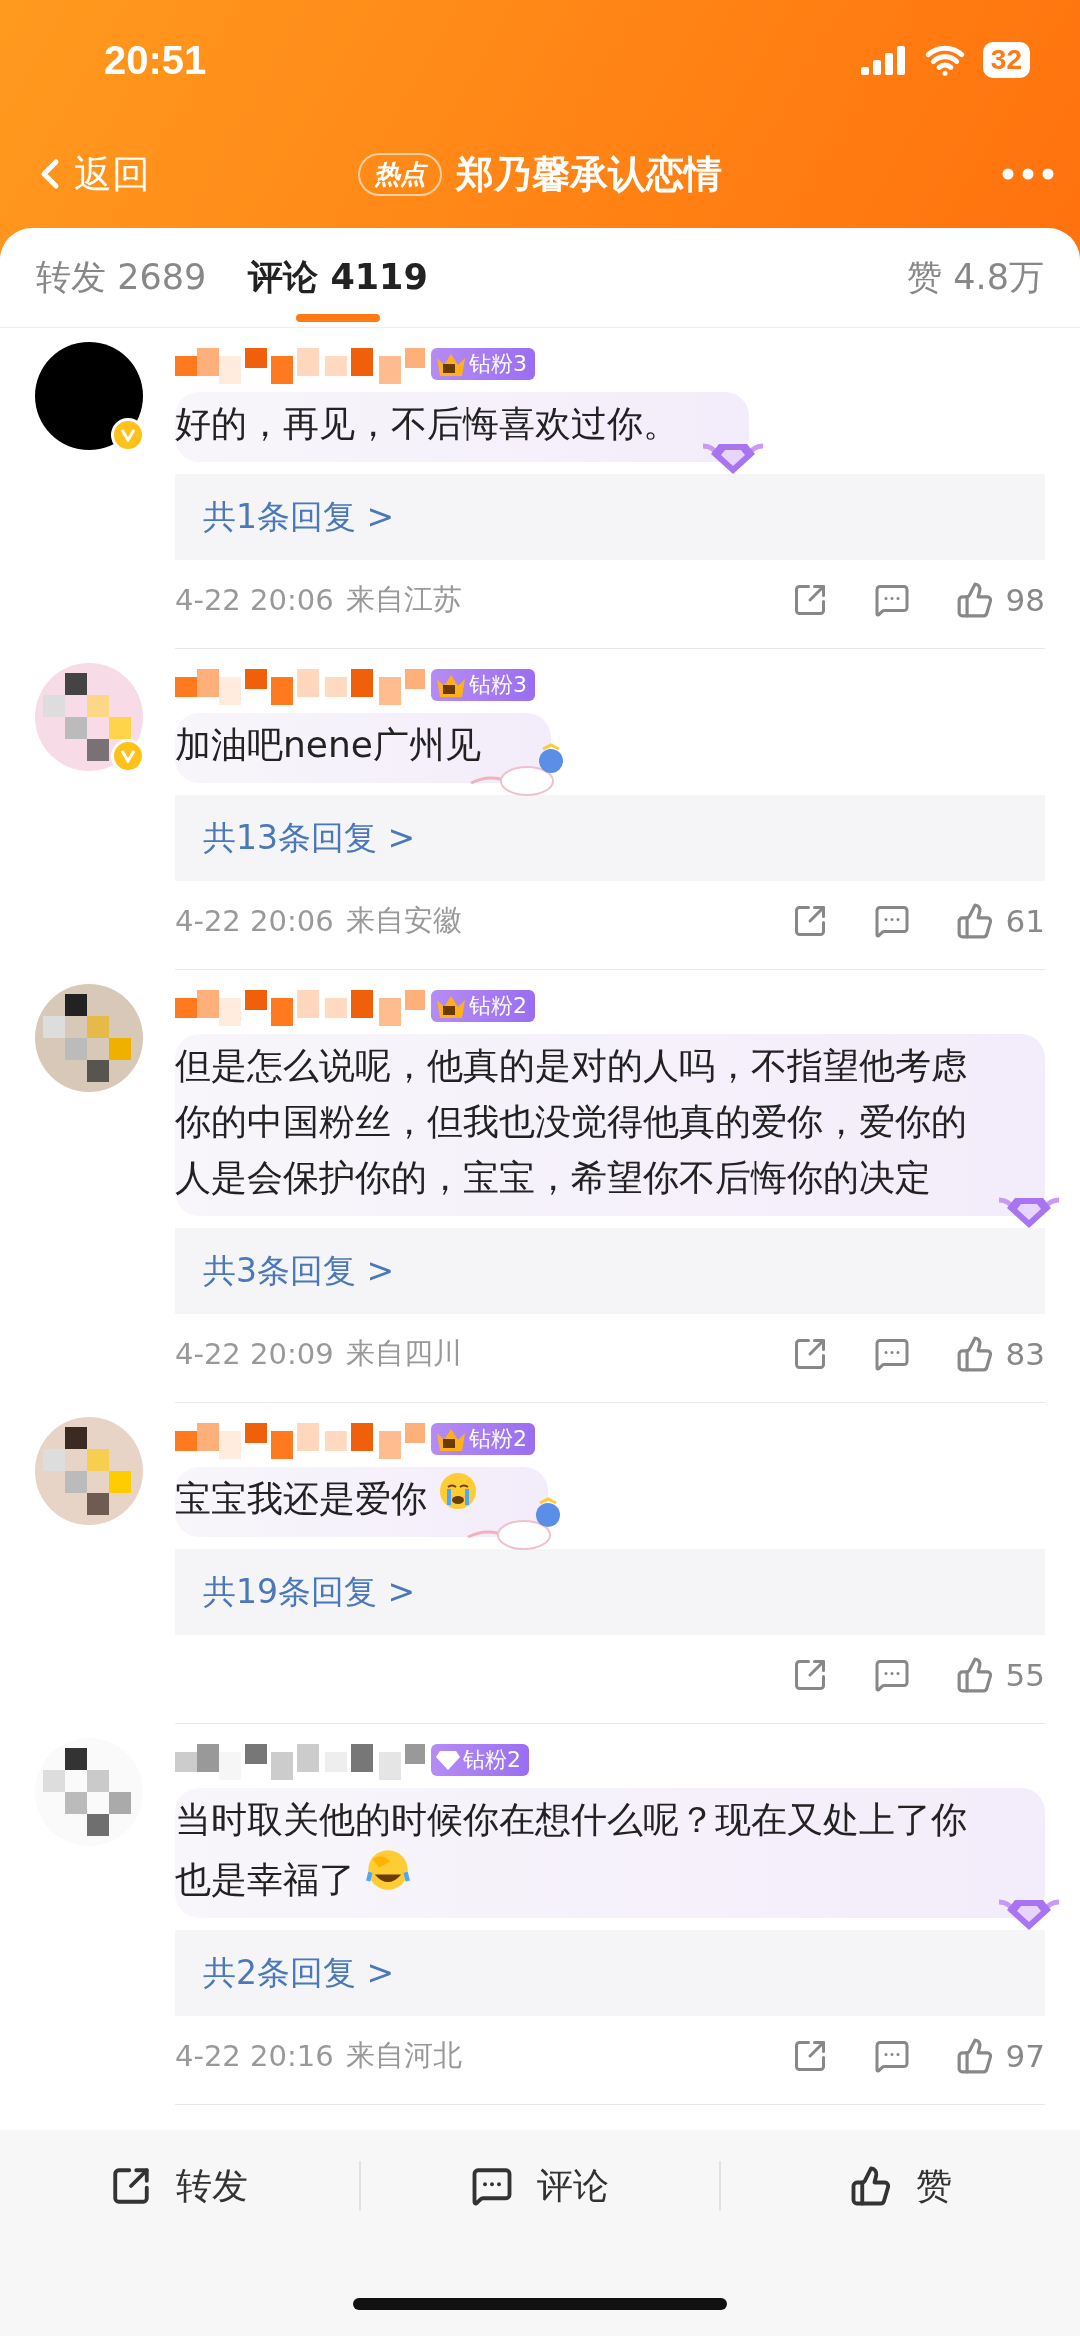 This screenshot has height=2336, width=1080. Describe the element at coordinates (427, 424) in the screenshot. I see `comment-text: 好的，再见，不后悔喜欢过你。` at that location.